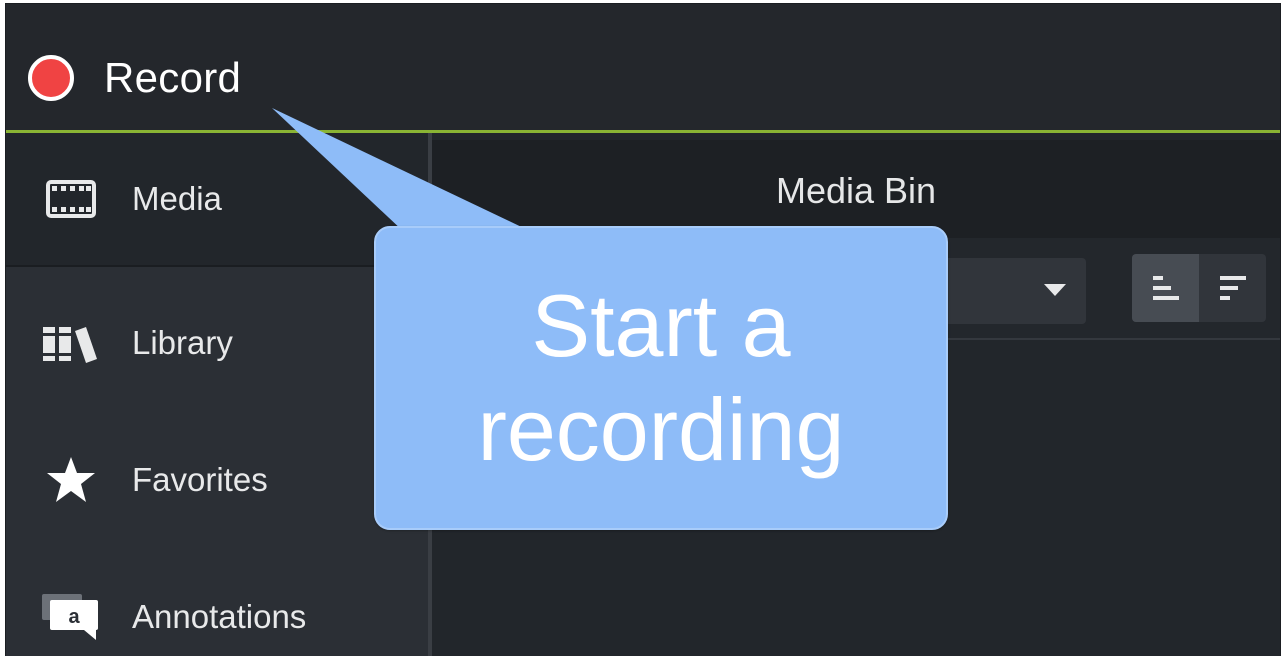 This screenshot has height=656, width=1285. I want to click on svg-text: a, so click(74, 617).